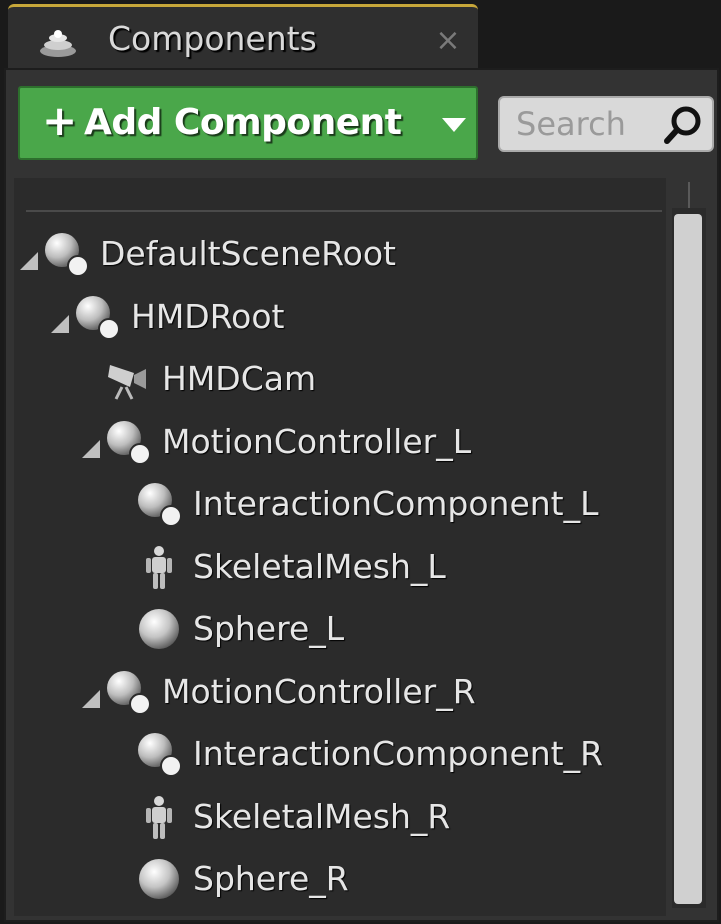 The height and width of the screenshot is (924, 721). What do you see at coordinates (322, 816) in the screenshot?
I see `tree-item-label: SkeletalMesh_R` at bounding box center [322, 816].